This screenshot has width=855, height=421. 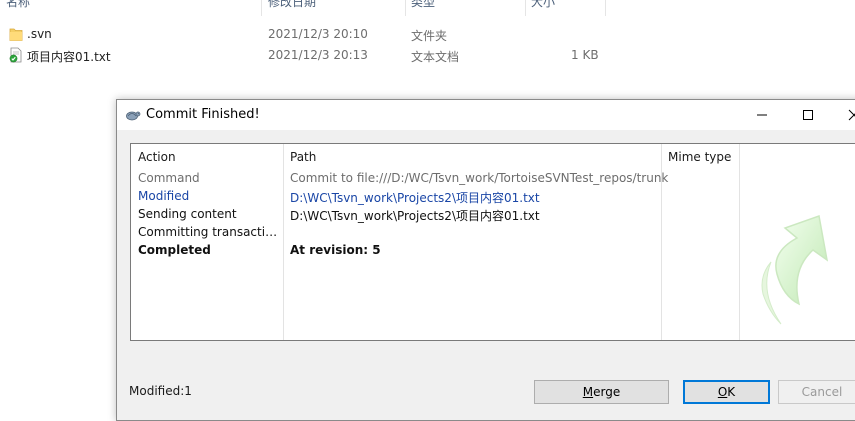 I want to click on cancel-button: Cancel, so click(x=816, y=392).